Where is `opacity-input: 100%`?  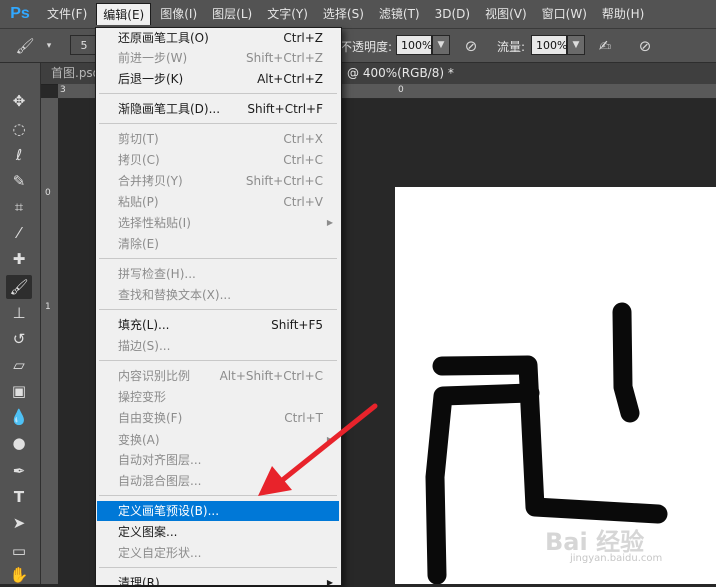
opacity-input: 100% is located at coordinates (414, 45).